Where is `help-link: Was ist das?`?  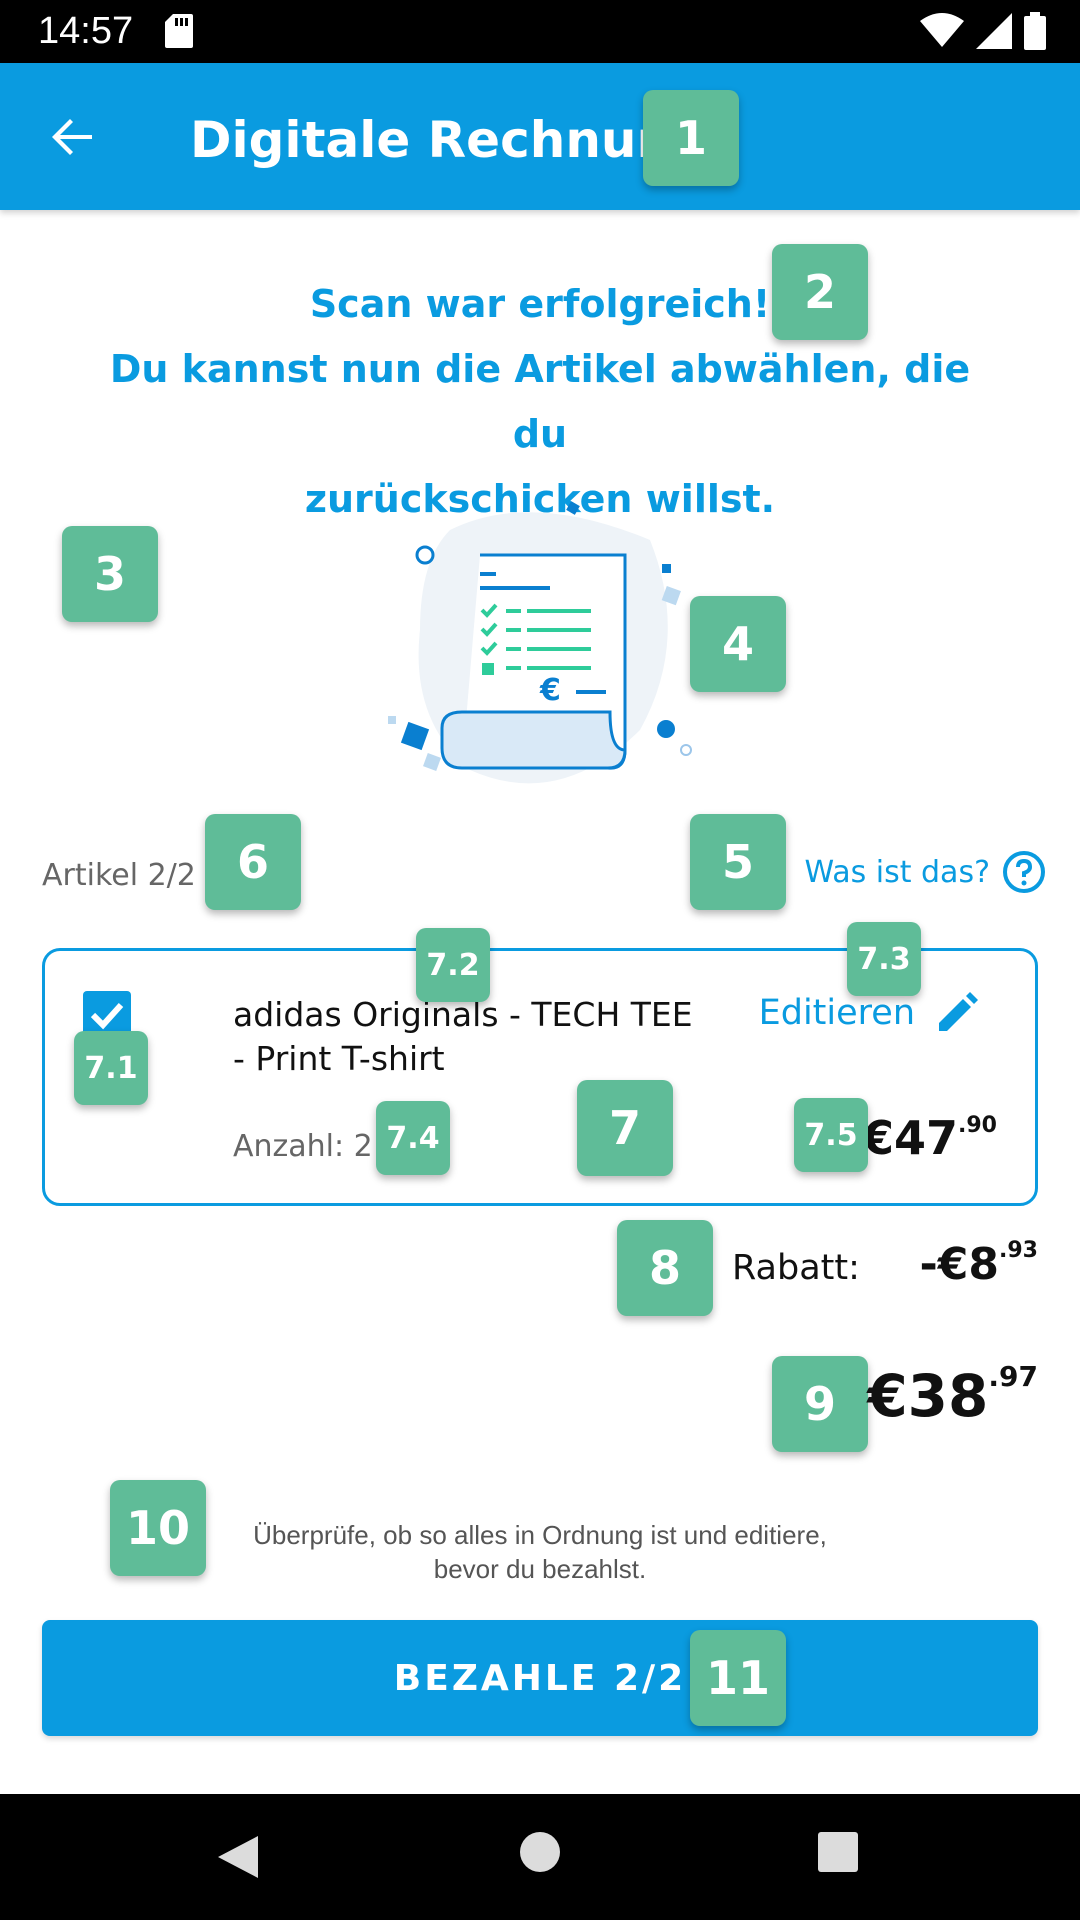
help-link: Was ist das? is located at coordinates (925, 872).